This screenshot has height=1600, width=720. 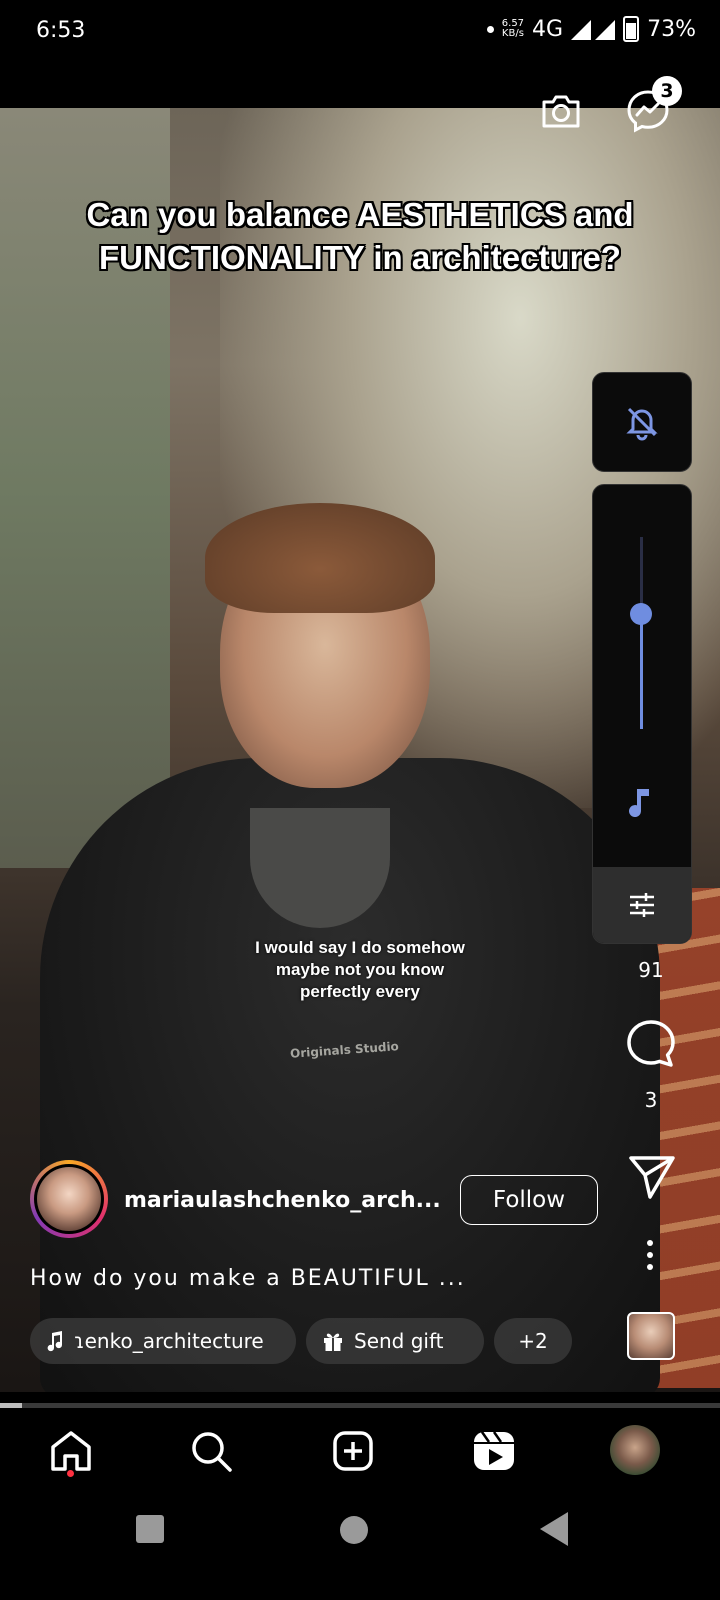 What do you see at coordinates (512, 33) in the screenshot?
I see `network-speed-unit: KB/s` at bounding box center [512, 33].